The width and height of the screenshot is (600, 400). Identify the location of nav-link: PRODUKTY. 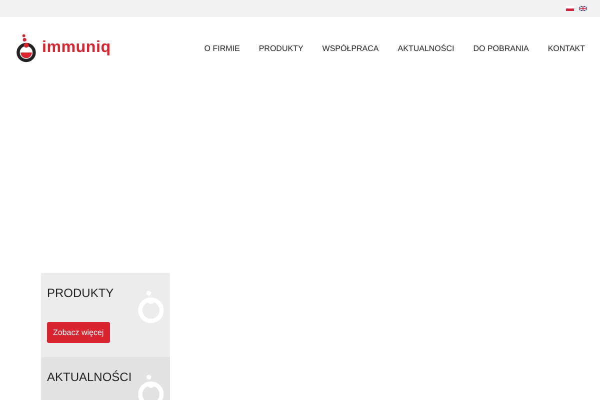
(281, 48).